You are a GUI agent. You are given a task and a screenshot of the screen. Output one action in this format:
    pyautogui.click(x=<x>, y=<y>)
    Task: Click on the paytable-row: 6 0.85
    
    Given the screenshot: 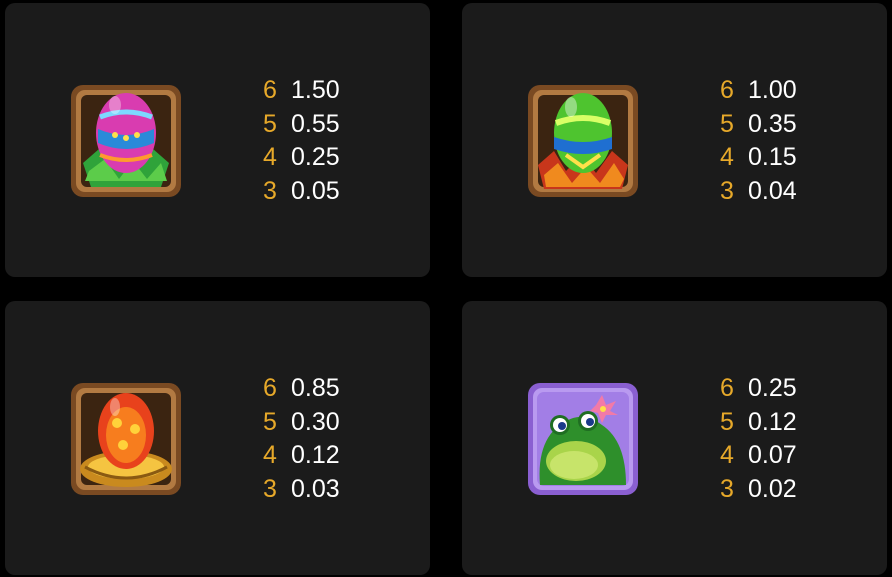 What is the action you would take?
    pyautogui.click(x=338, y=389)
    